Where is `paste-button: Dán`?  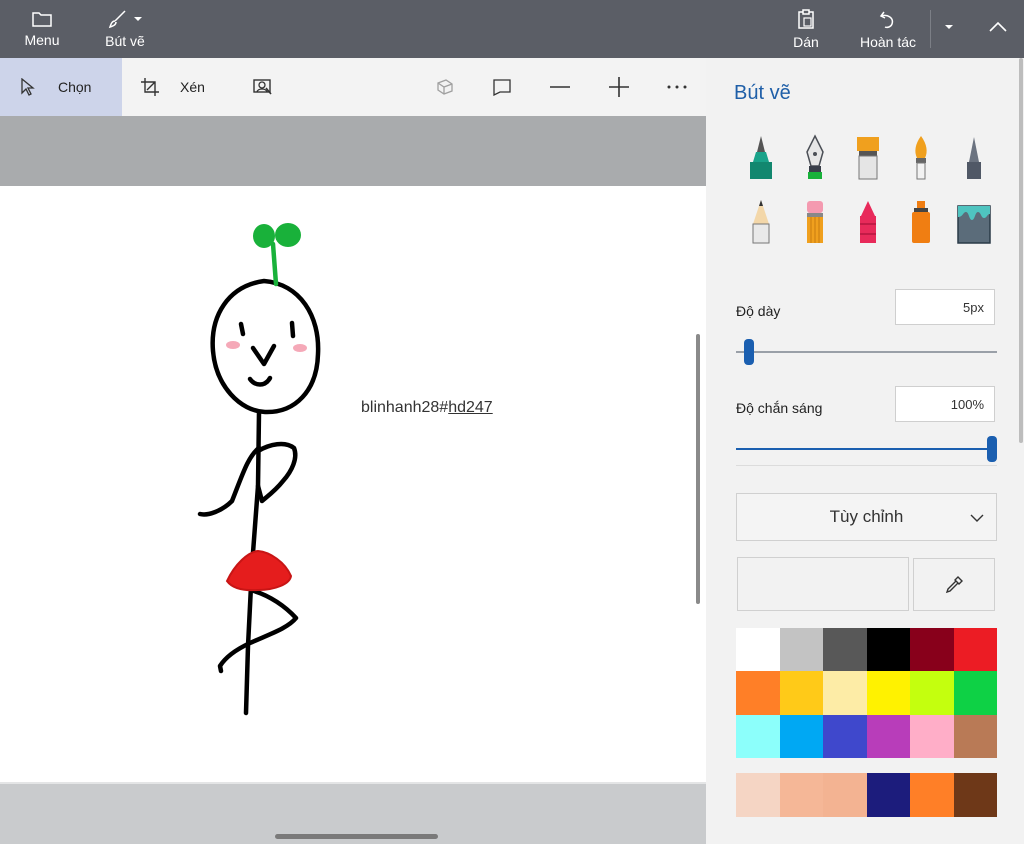 paste-button: Dán is located at coordinates (806, 29).